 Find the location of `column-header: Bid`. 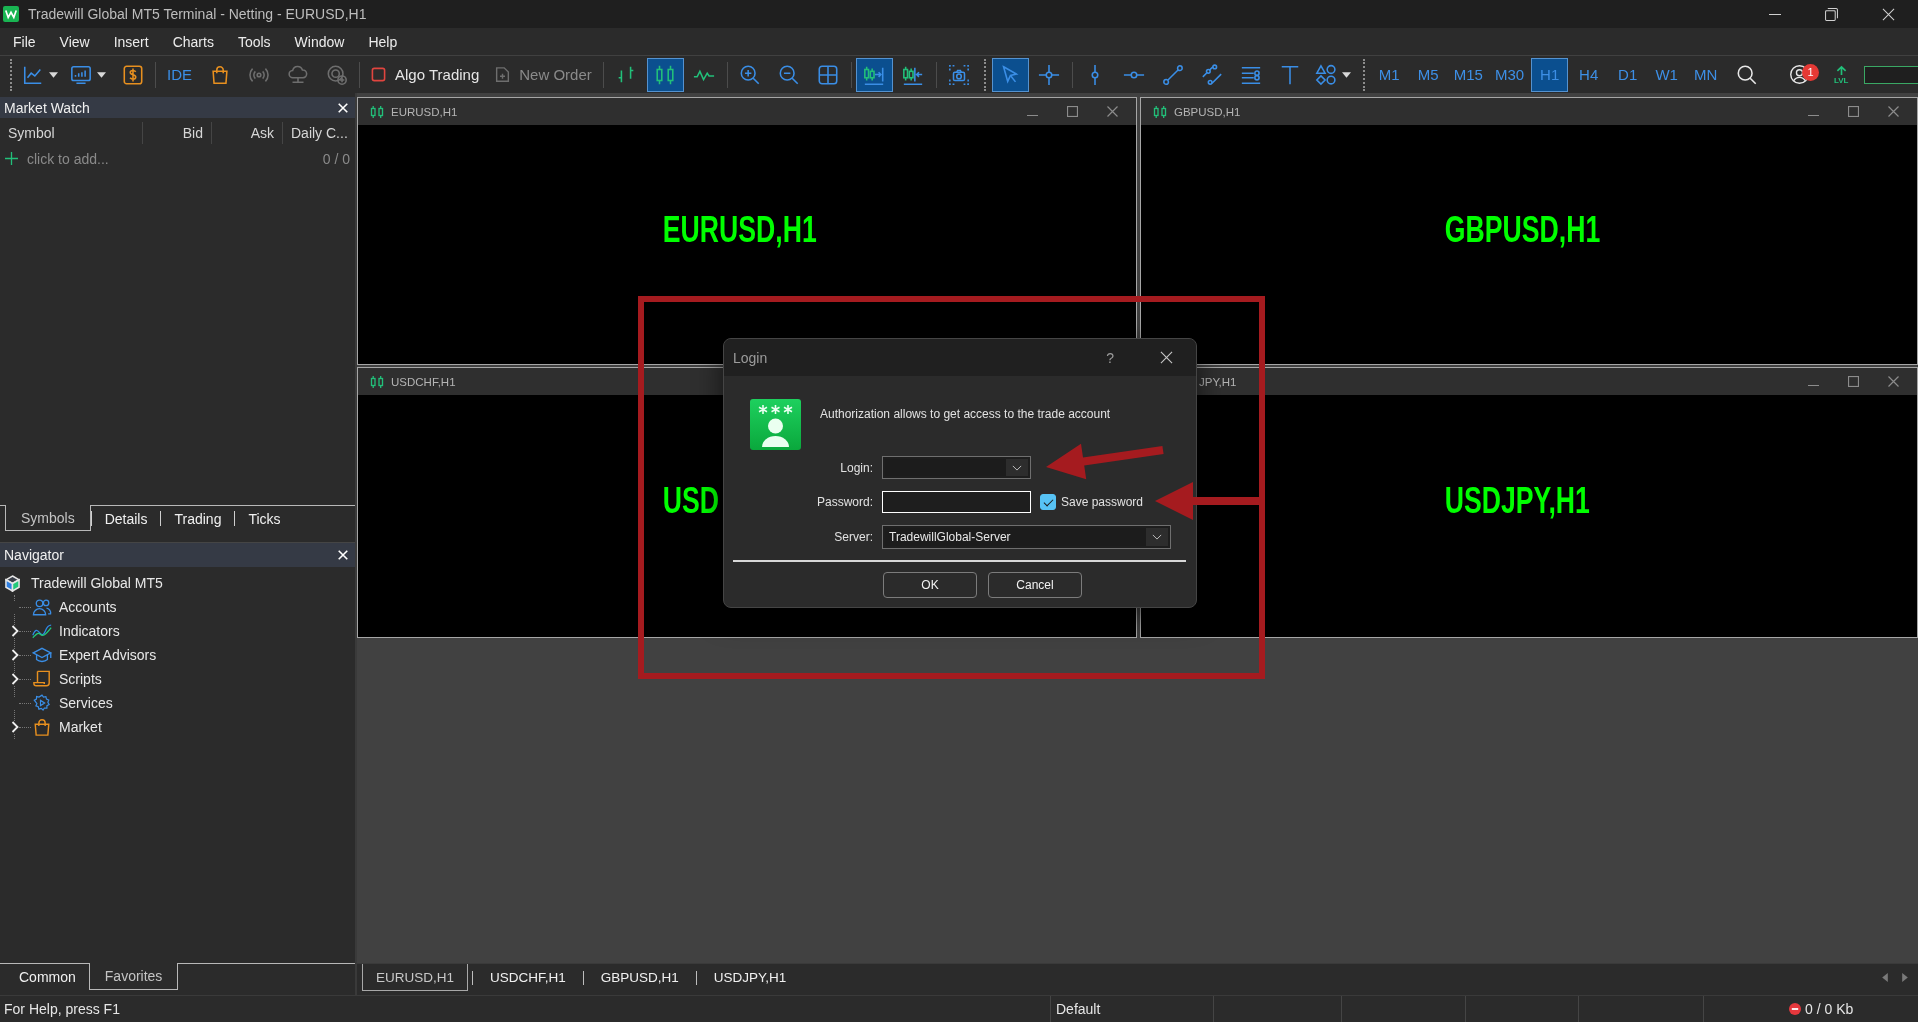

column-header: Bid is located at coordinates (176, 132).